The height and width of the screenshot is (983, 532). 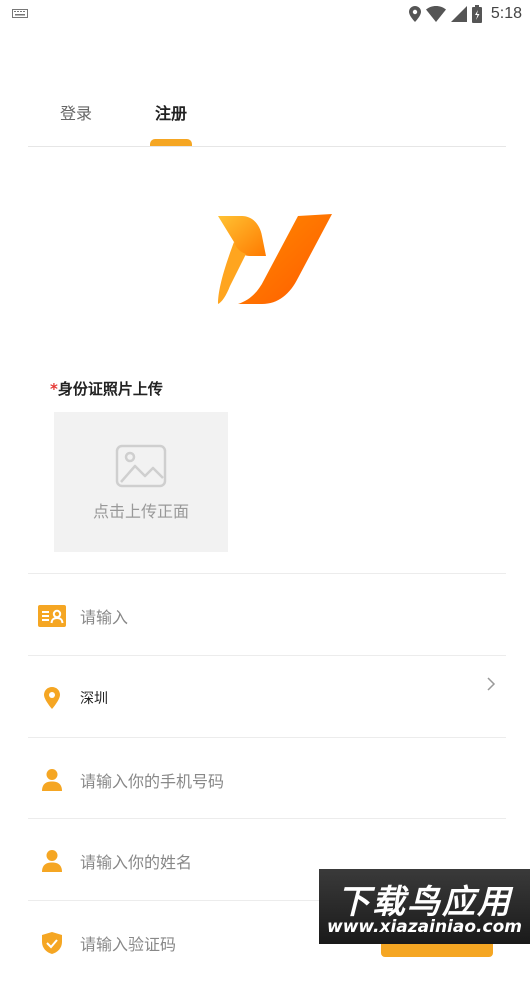 I want to click on phone-input: 请输入你的手机号码, so click(x=152, y=780).